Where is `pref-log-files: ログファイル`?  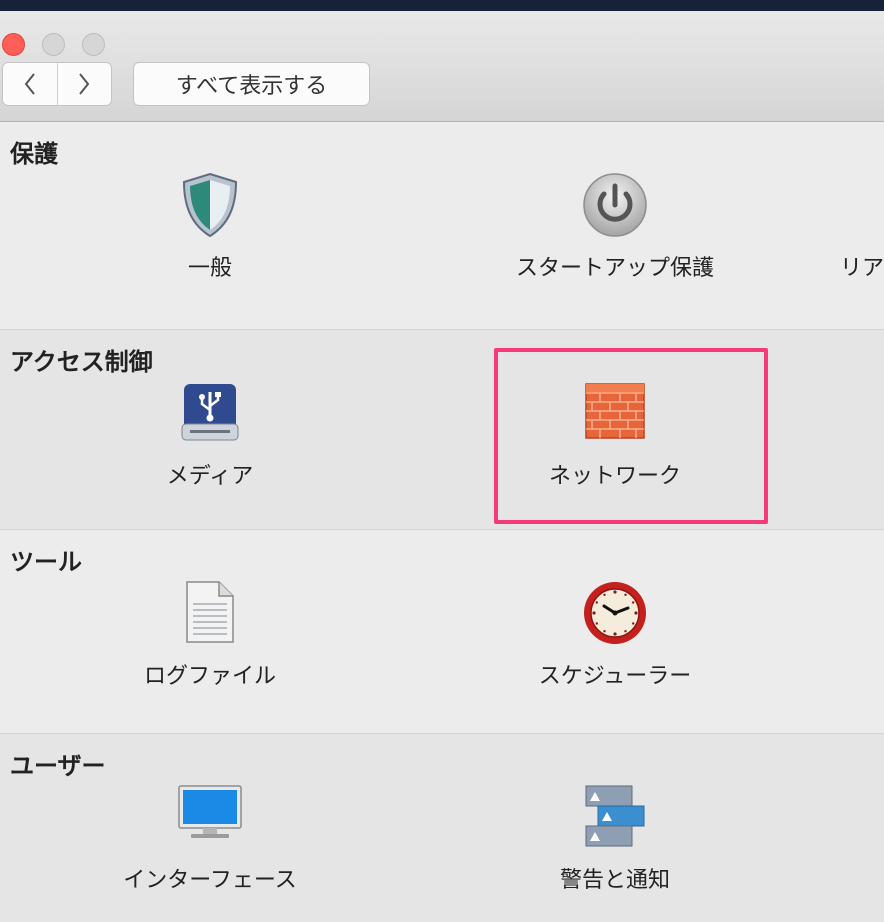
pref-log-files: ログファイル is located at coordinates (210, 609).